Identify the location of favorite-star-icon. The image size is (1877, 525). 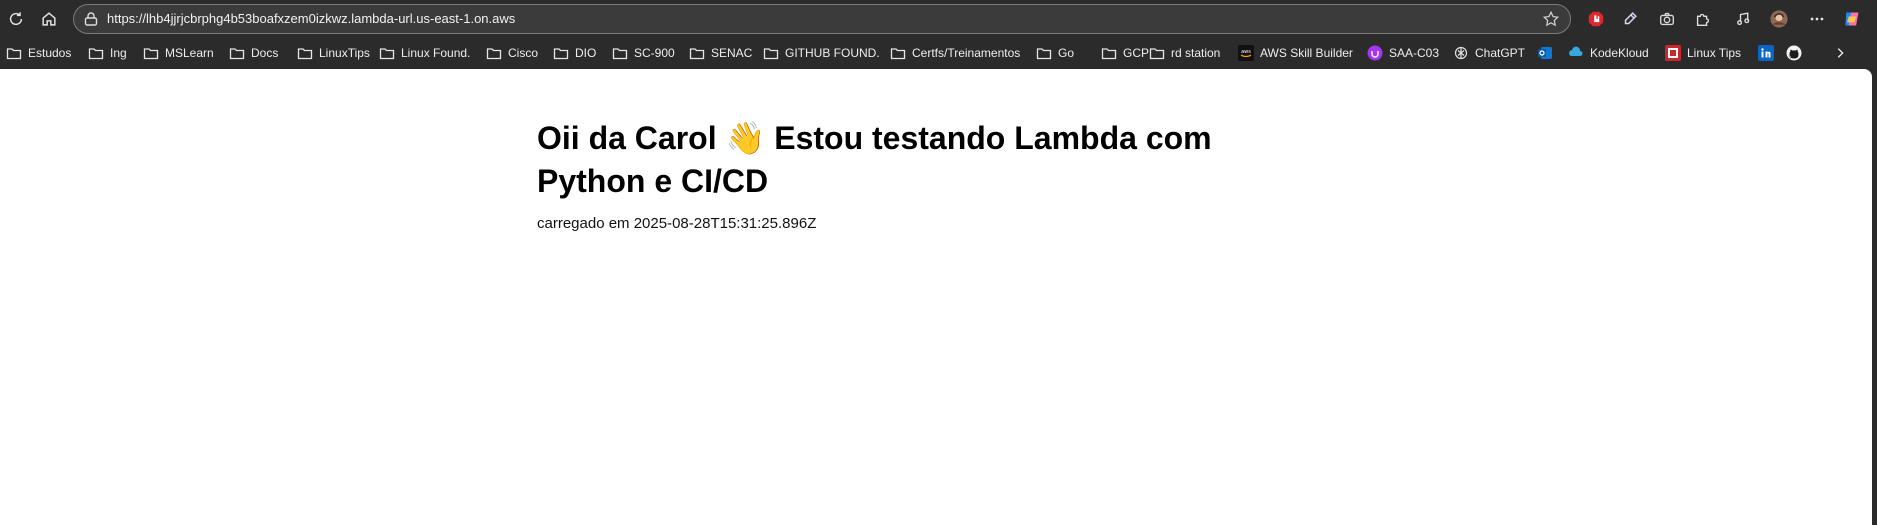
(1551, 19).